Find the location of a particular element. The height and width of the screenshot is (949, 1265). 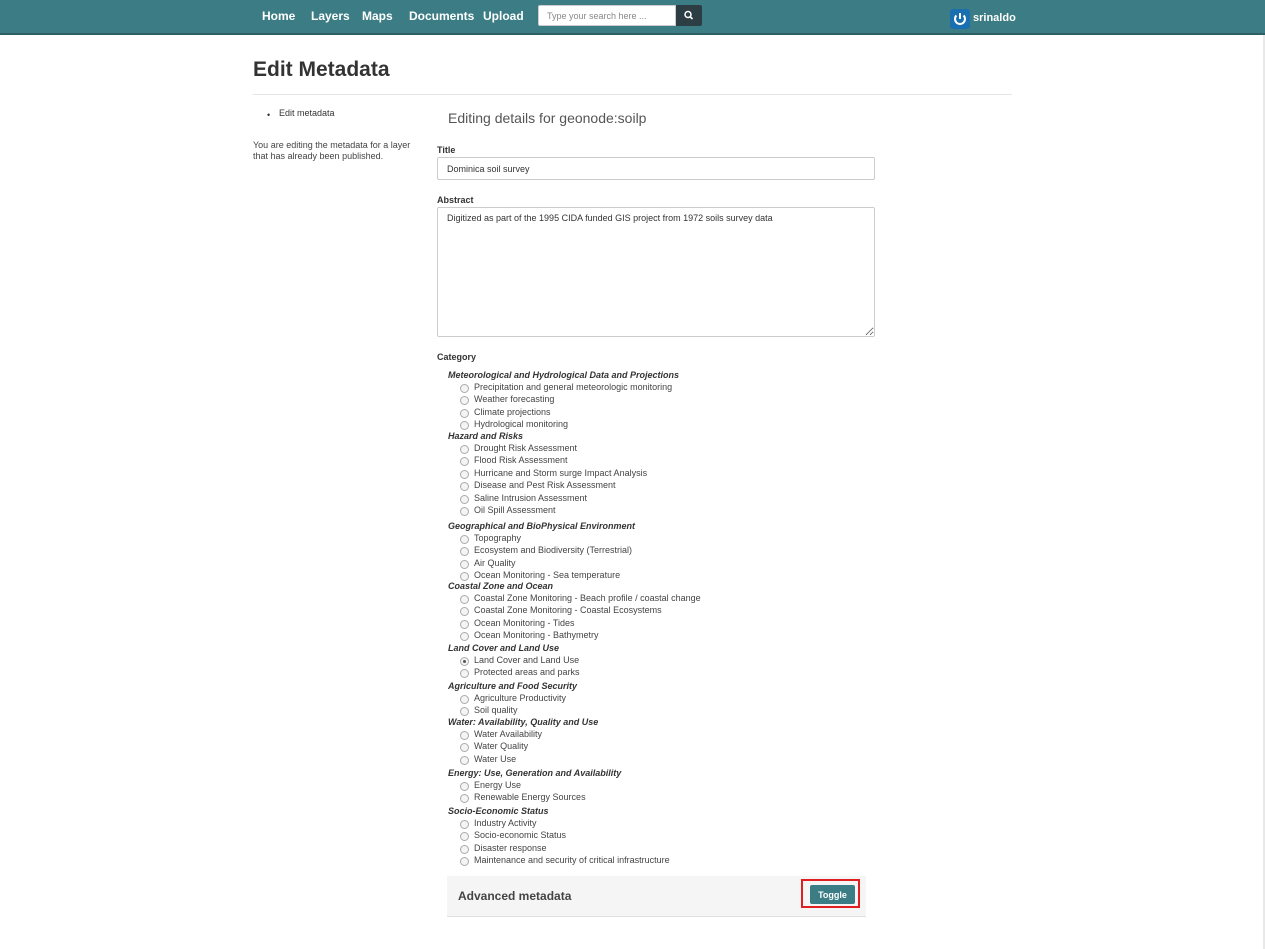

power-icon is located at coordinates (960, 19).